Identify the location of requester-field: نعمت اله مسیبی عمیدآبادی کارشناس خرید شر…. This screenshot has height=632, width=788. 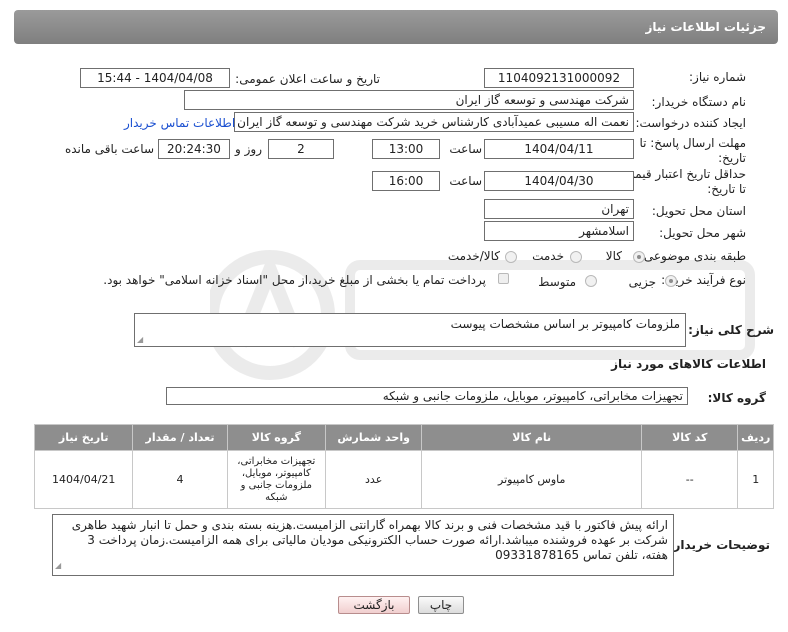
(434, 122).